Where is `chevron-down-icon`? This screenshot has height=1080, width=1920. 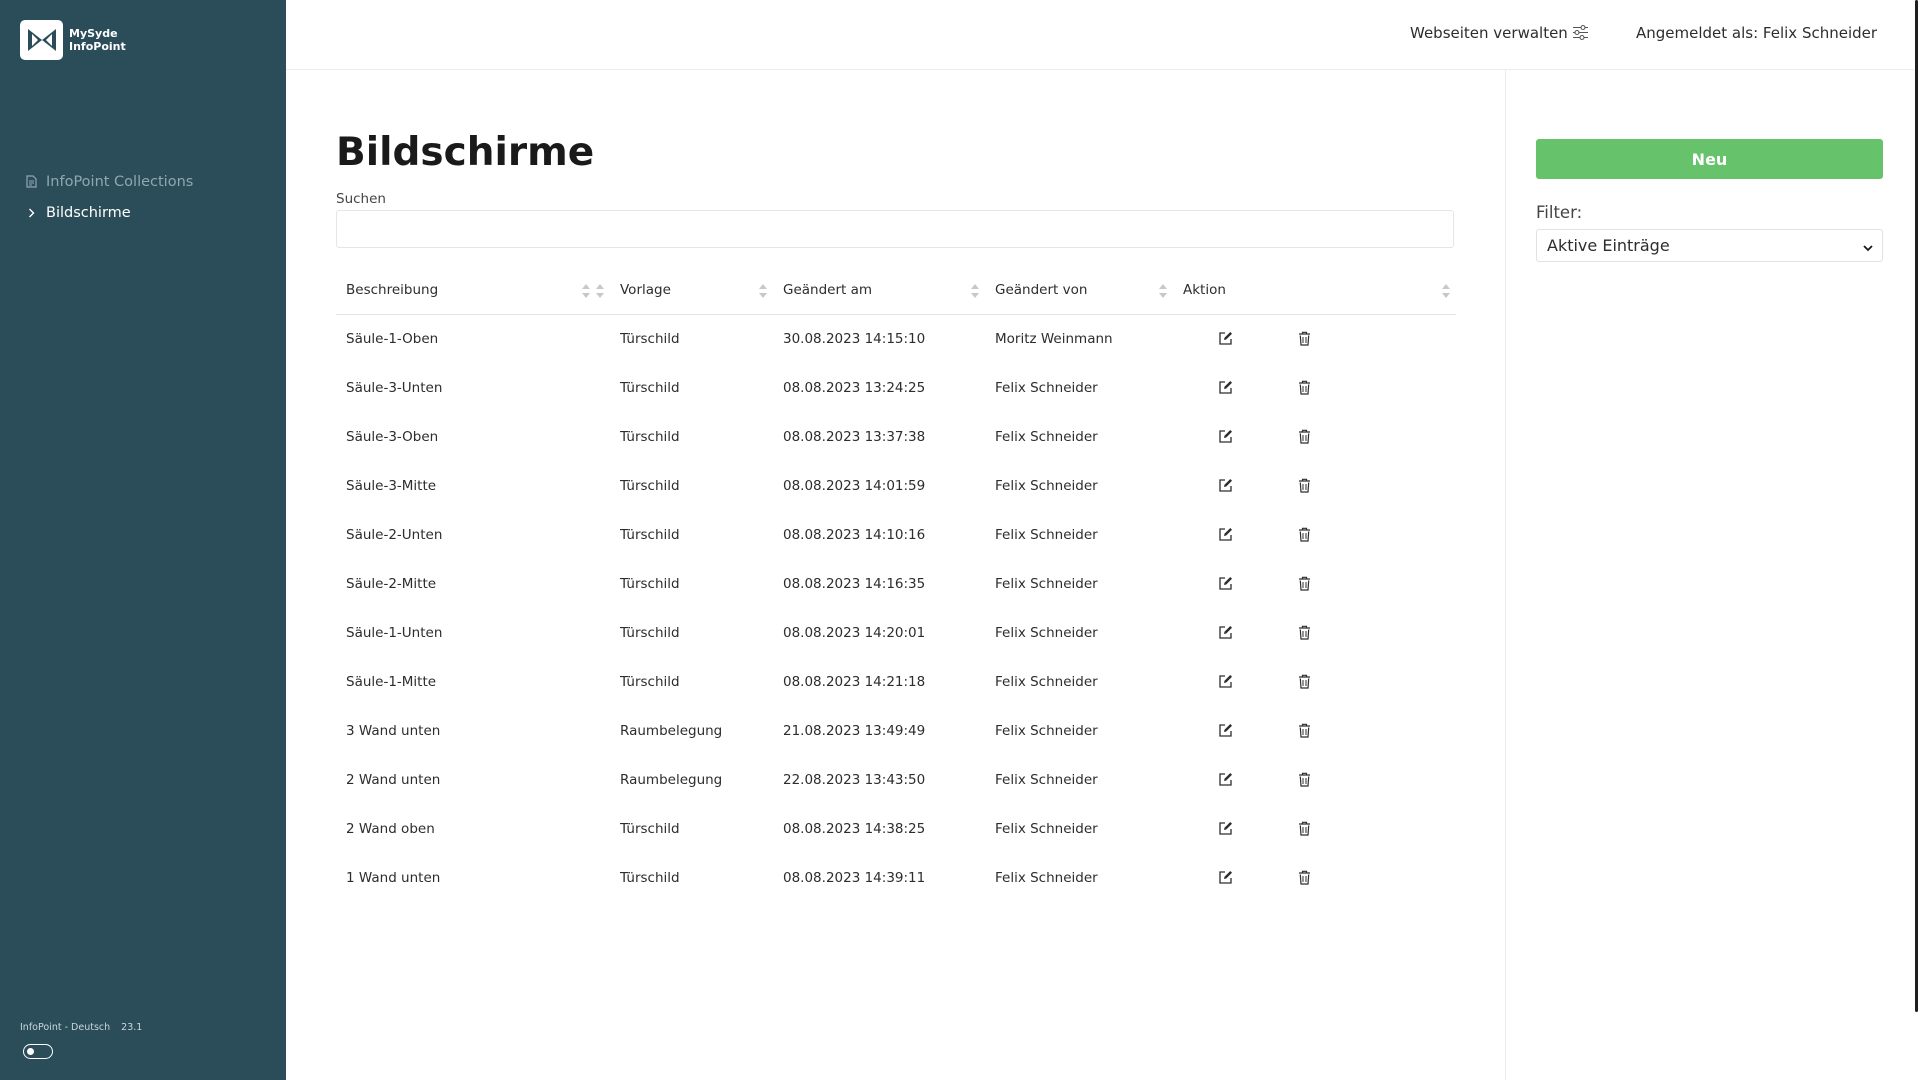 chevron-down-icon is located at coordinates (1868, 248).